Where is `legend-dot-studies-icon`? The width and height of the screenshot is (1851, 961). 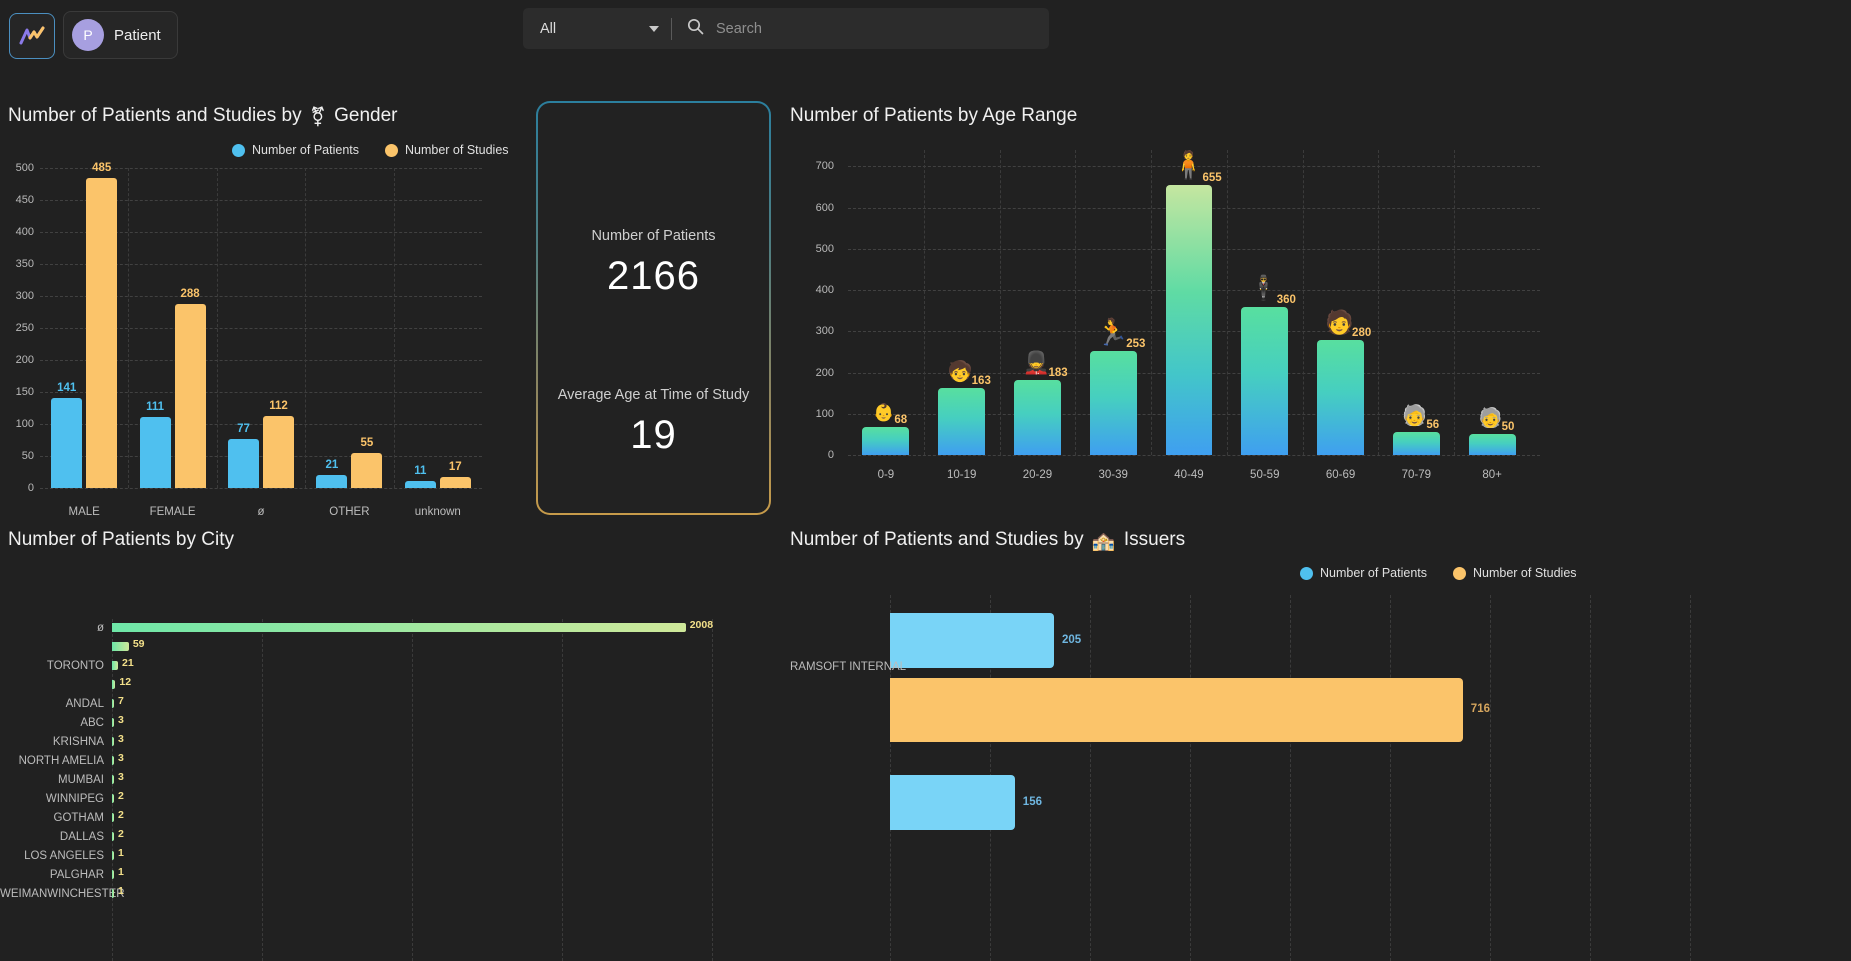
legend-dot-studies-icon is located at coordinates (391, 150).